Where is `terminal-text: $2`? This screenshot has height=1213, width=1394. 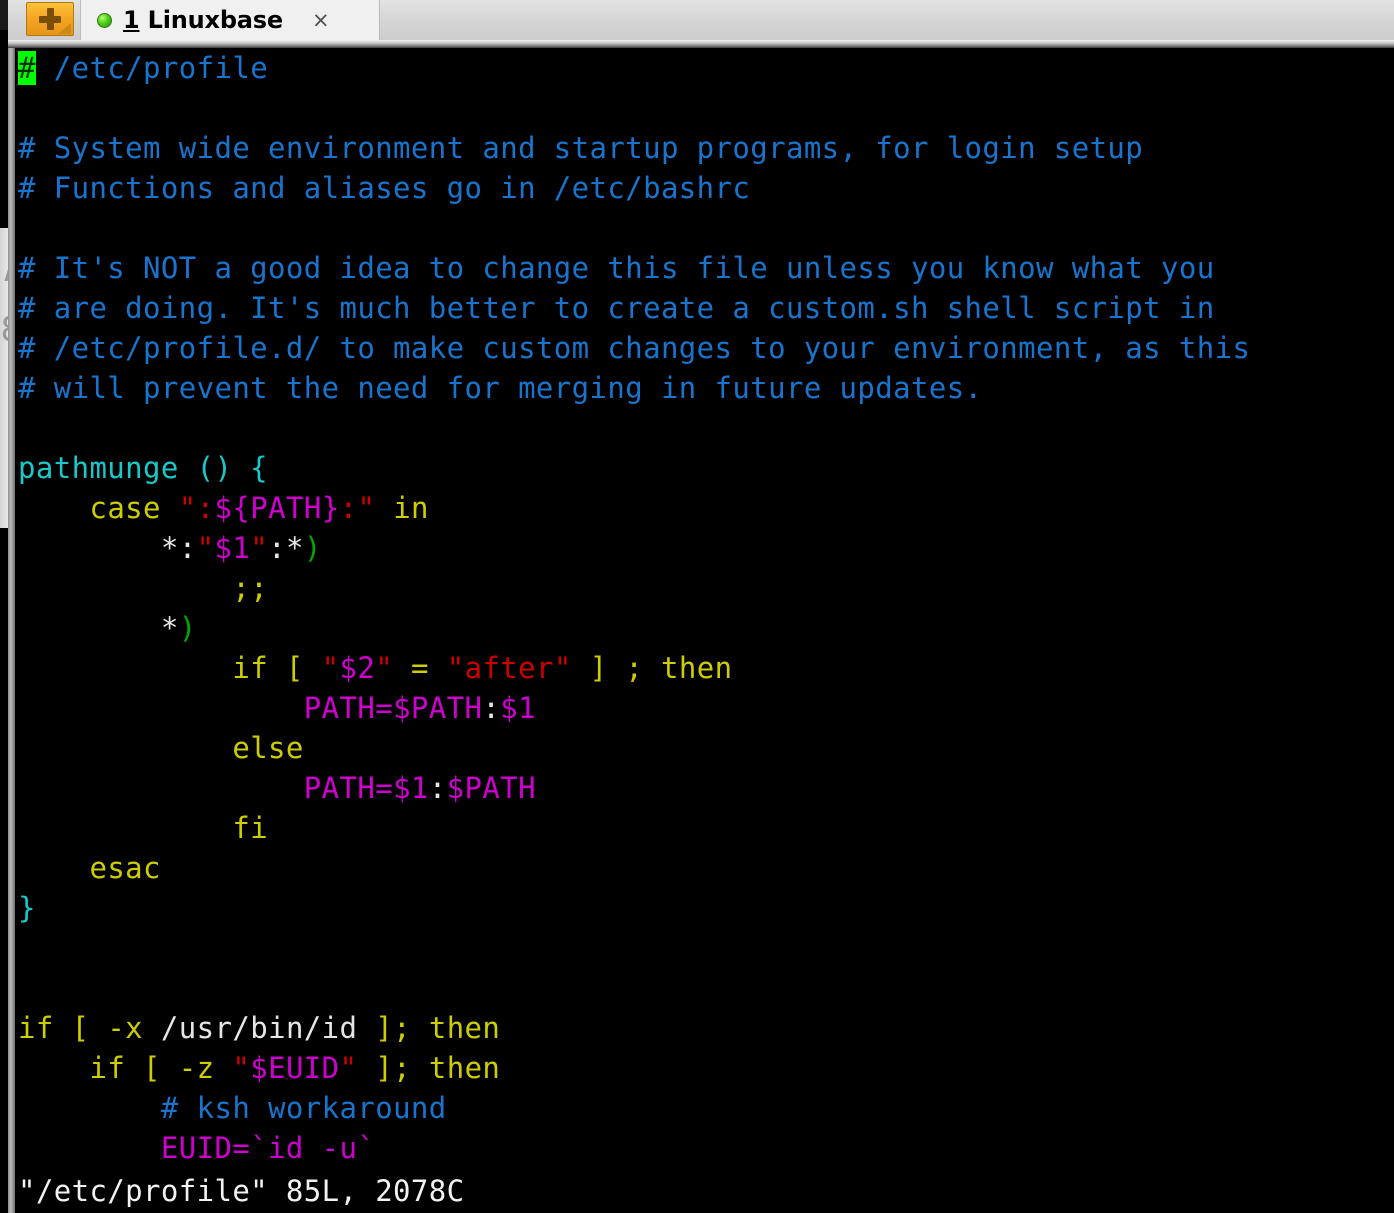 terminal-text: $2 is located at coordinates (357, 668).